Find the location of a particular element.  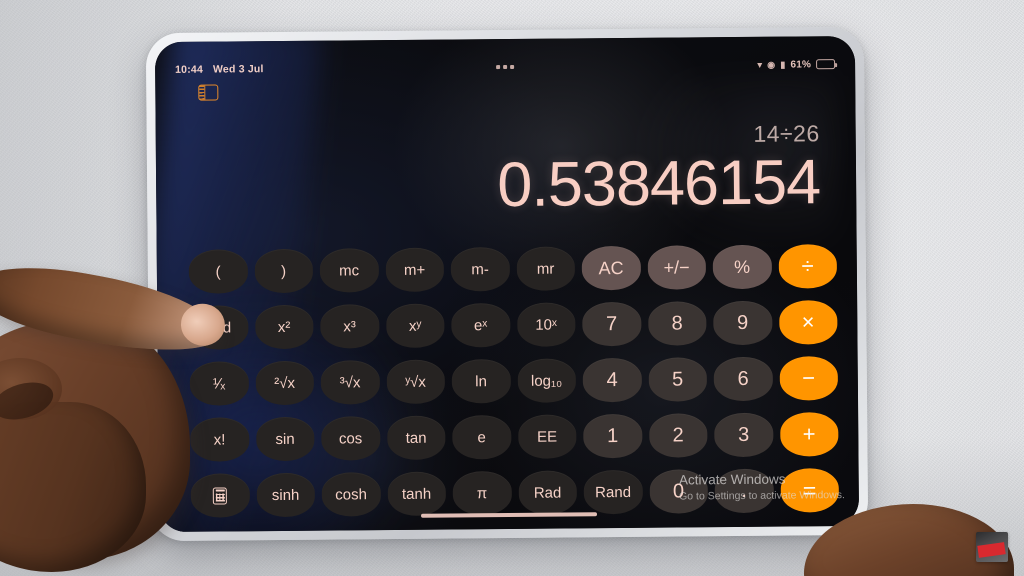

key-sign-toggle-label: +/− is located at coordinates (676, 267).